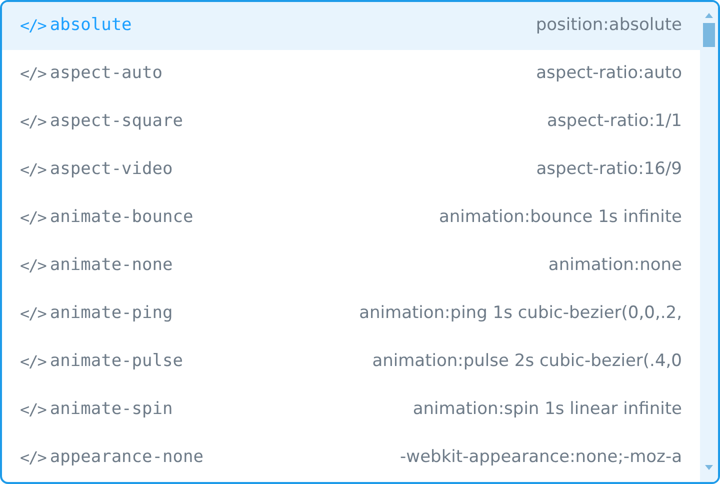 Image resolution: width=720 pixels, height=484 pixels. I want to click on suggestion-detail: animation:bounce 1s infinite, so click(560, 218).